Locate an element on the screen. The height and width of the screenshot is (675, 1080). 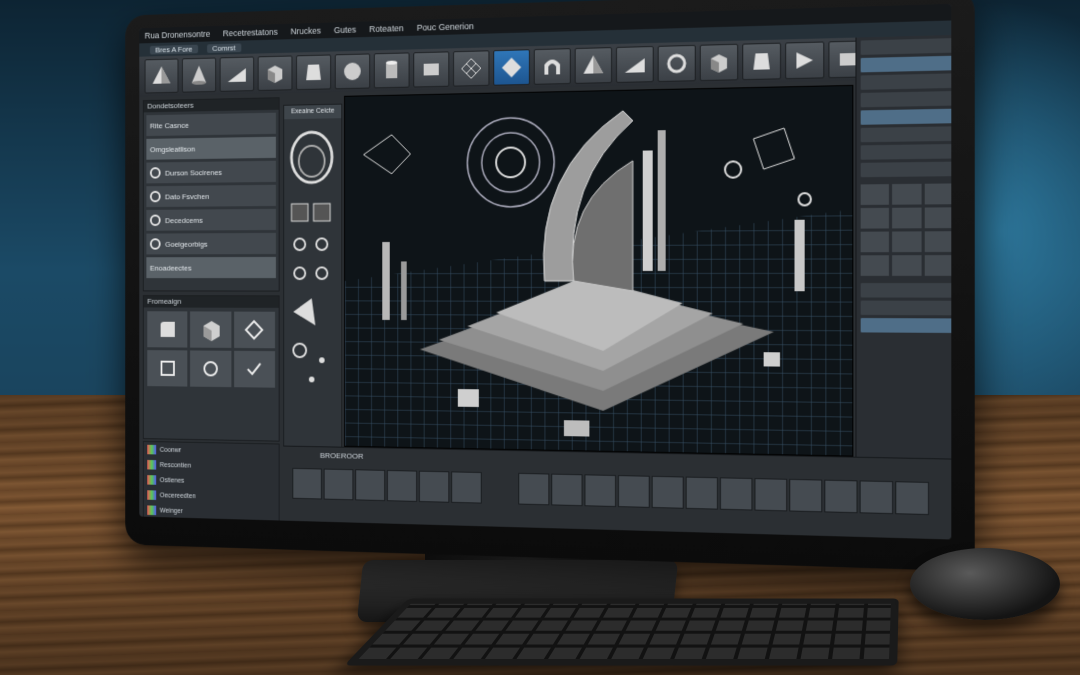
layer-label: Rescontien is located at coordinates (175, 465).